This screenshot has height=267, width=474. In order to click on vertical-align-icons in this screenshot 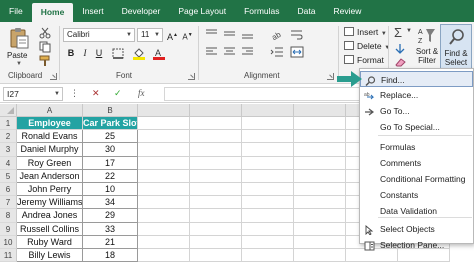, I will do `click(232, 34)`.